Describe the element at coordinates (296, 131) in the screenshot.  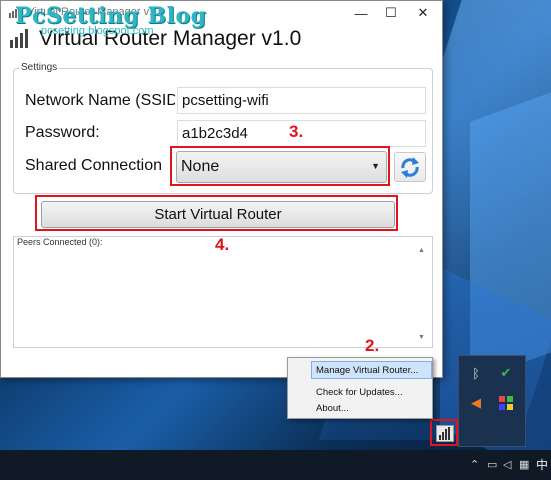
I see `step-3-label: 3.` at that location.